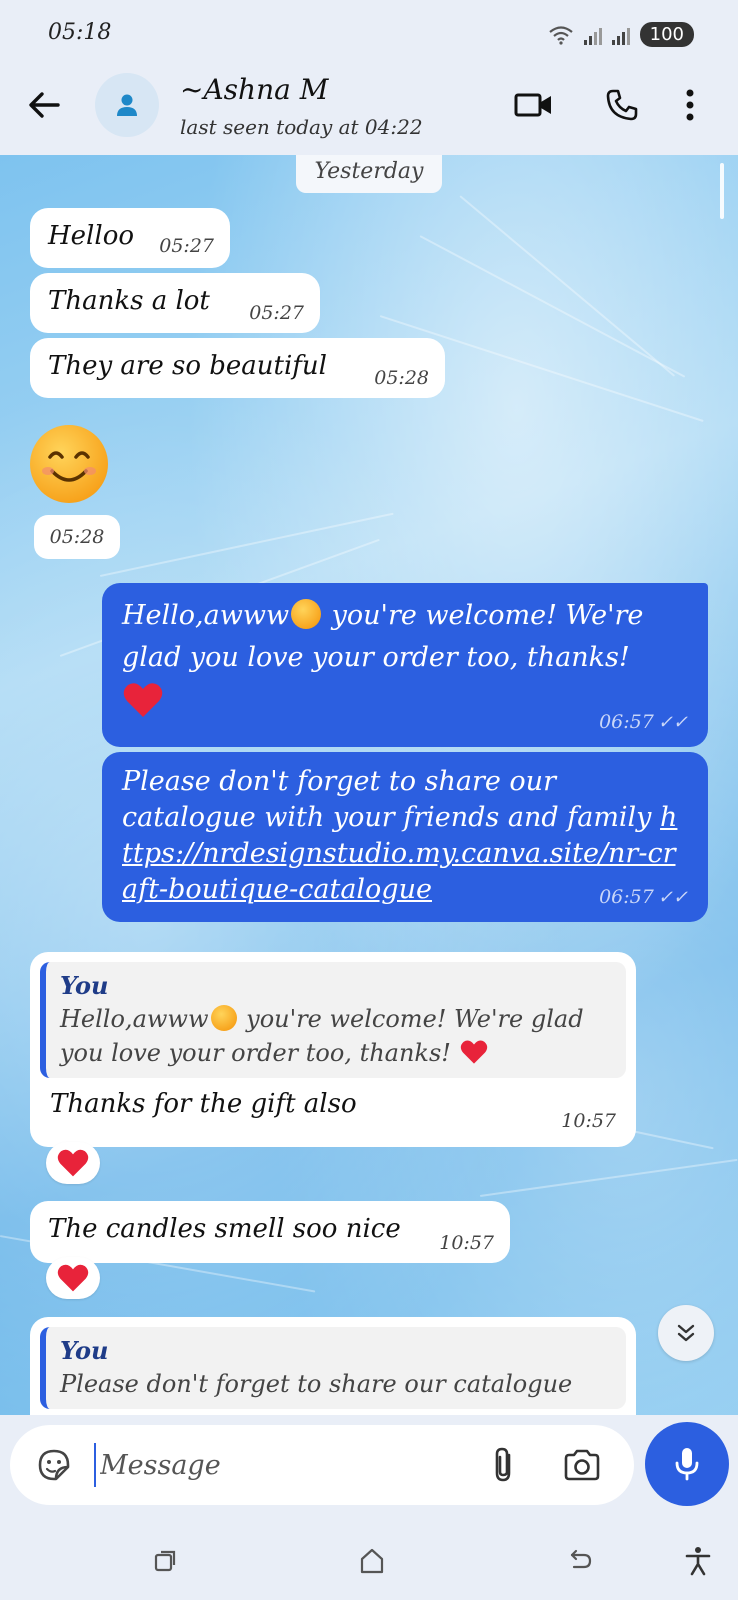 The width and height of the screenshot is (738, 1600). What do you see at coordinates (224, 1229) in the screenshot?
I see `message-text: The candles smell soo nice` at bounding box center [224, 1229].